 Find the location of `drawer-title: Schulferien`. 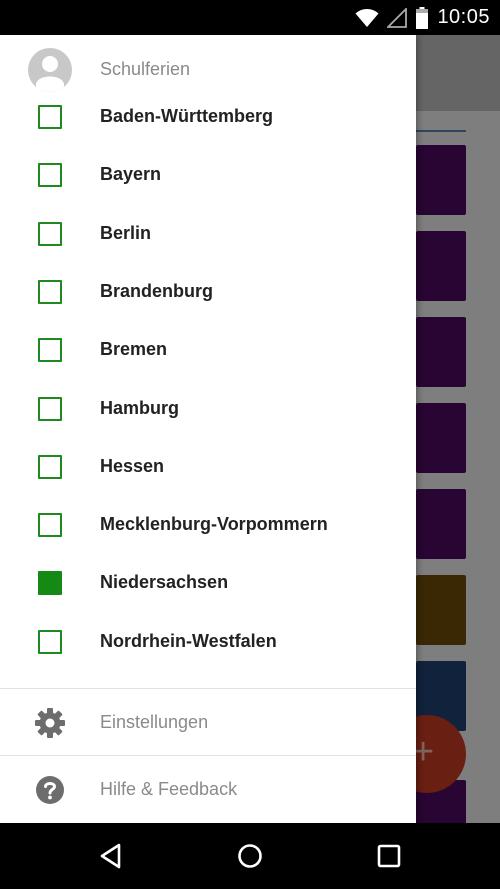

drawer-title: Schulferien is located at coordinates (145, 69).